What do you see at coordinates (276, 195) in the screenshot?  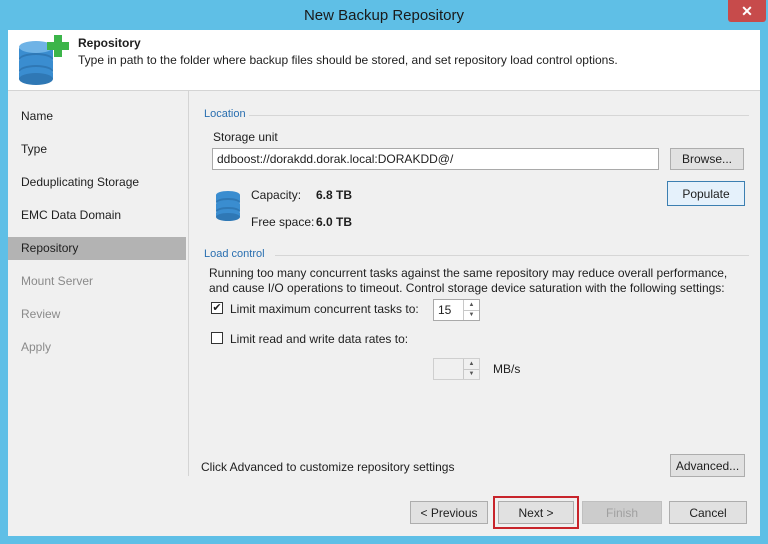 I see `capacity-label: Capacity:` at bounding box center [276, 195].